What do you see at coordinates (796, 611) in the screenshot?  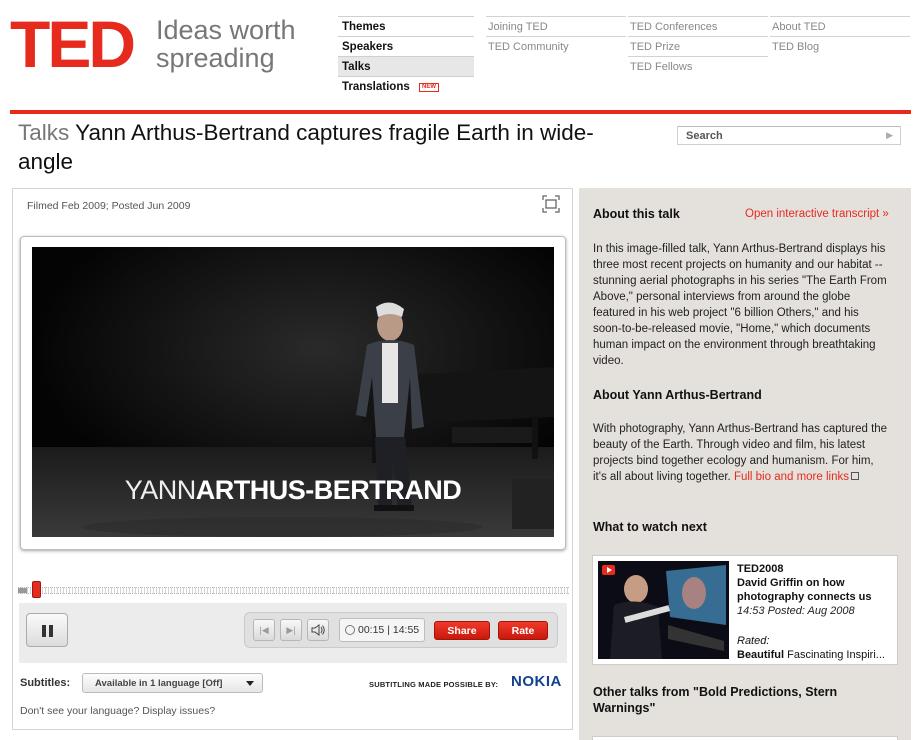 I see `next-talk-meta: 14:53 Posted: Aug 2008` at bounding box center [796, 611].